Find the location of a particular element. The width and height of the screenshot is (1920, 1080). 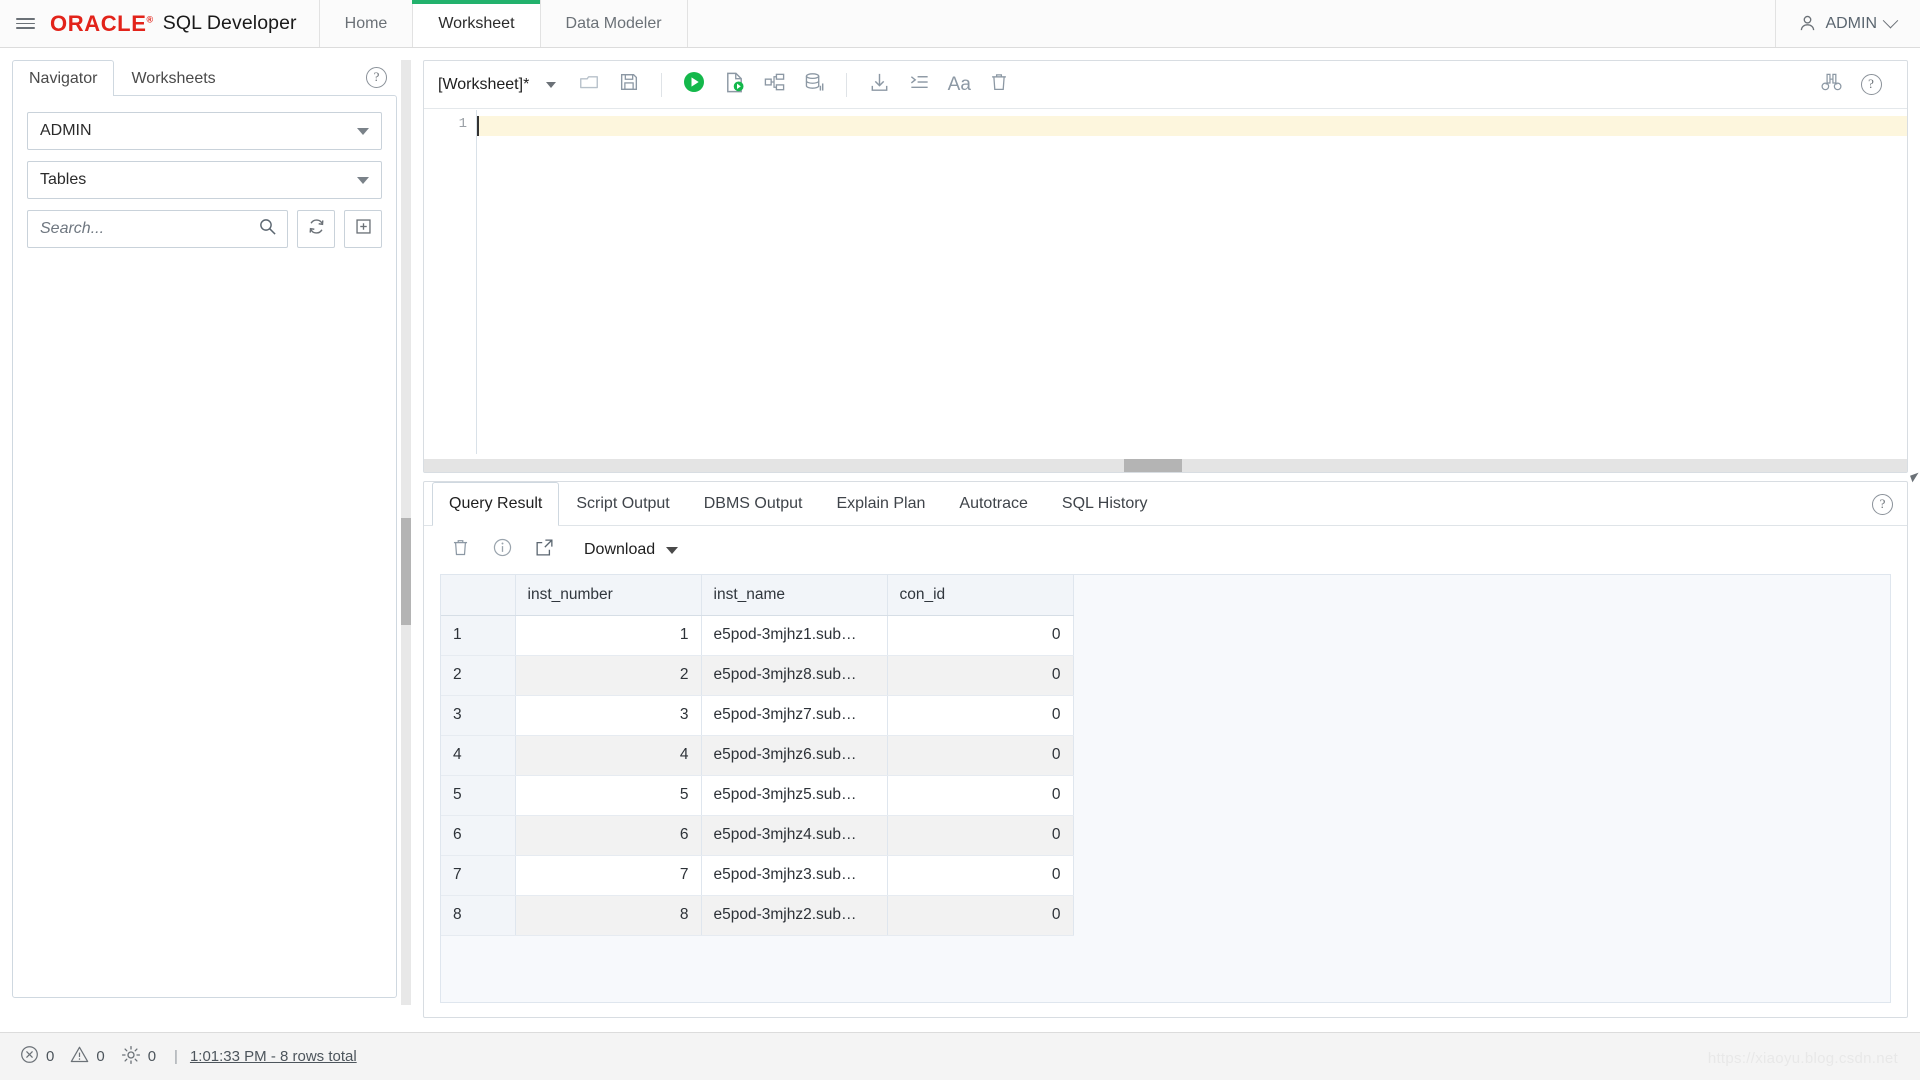

editor-horizontal-scrollbar is located at coordinates (1165, 465).